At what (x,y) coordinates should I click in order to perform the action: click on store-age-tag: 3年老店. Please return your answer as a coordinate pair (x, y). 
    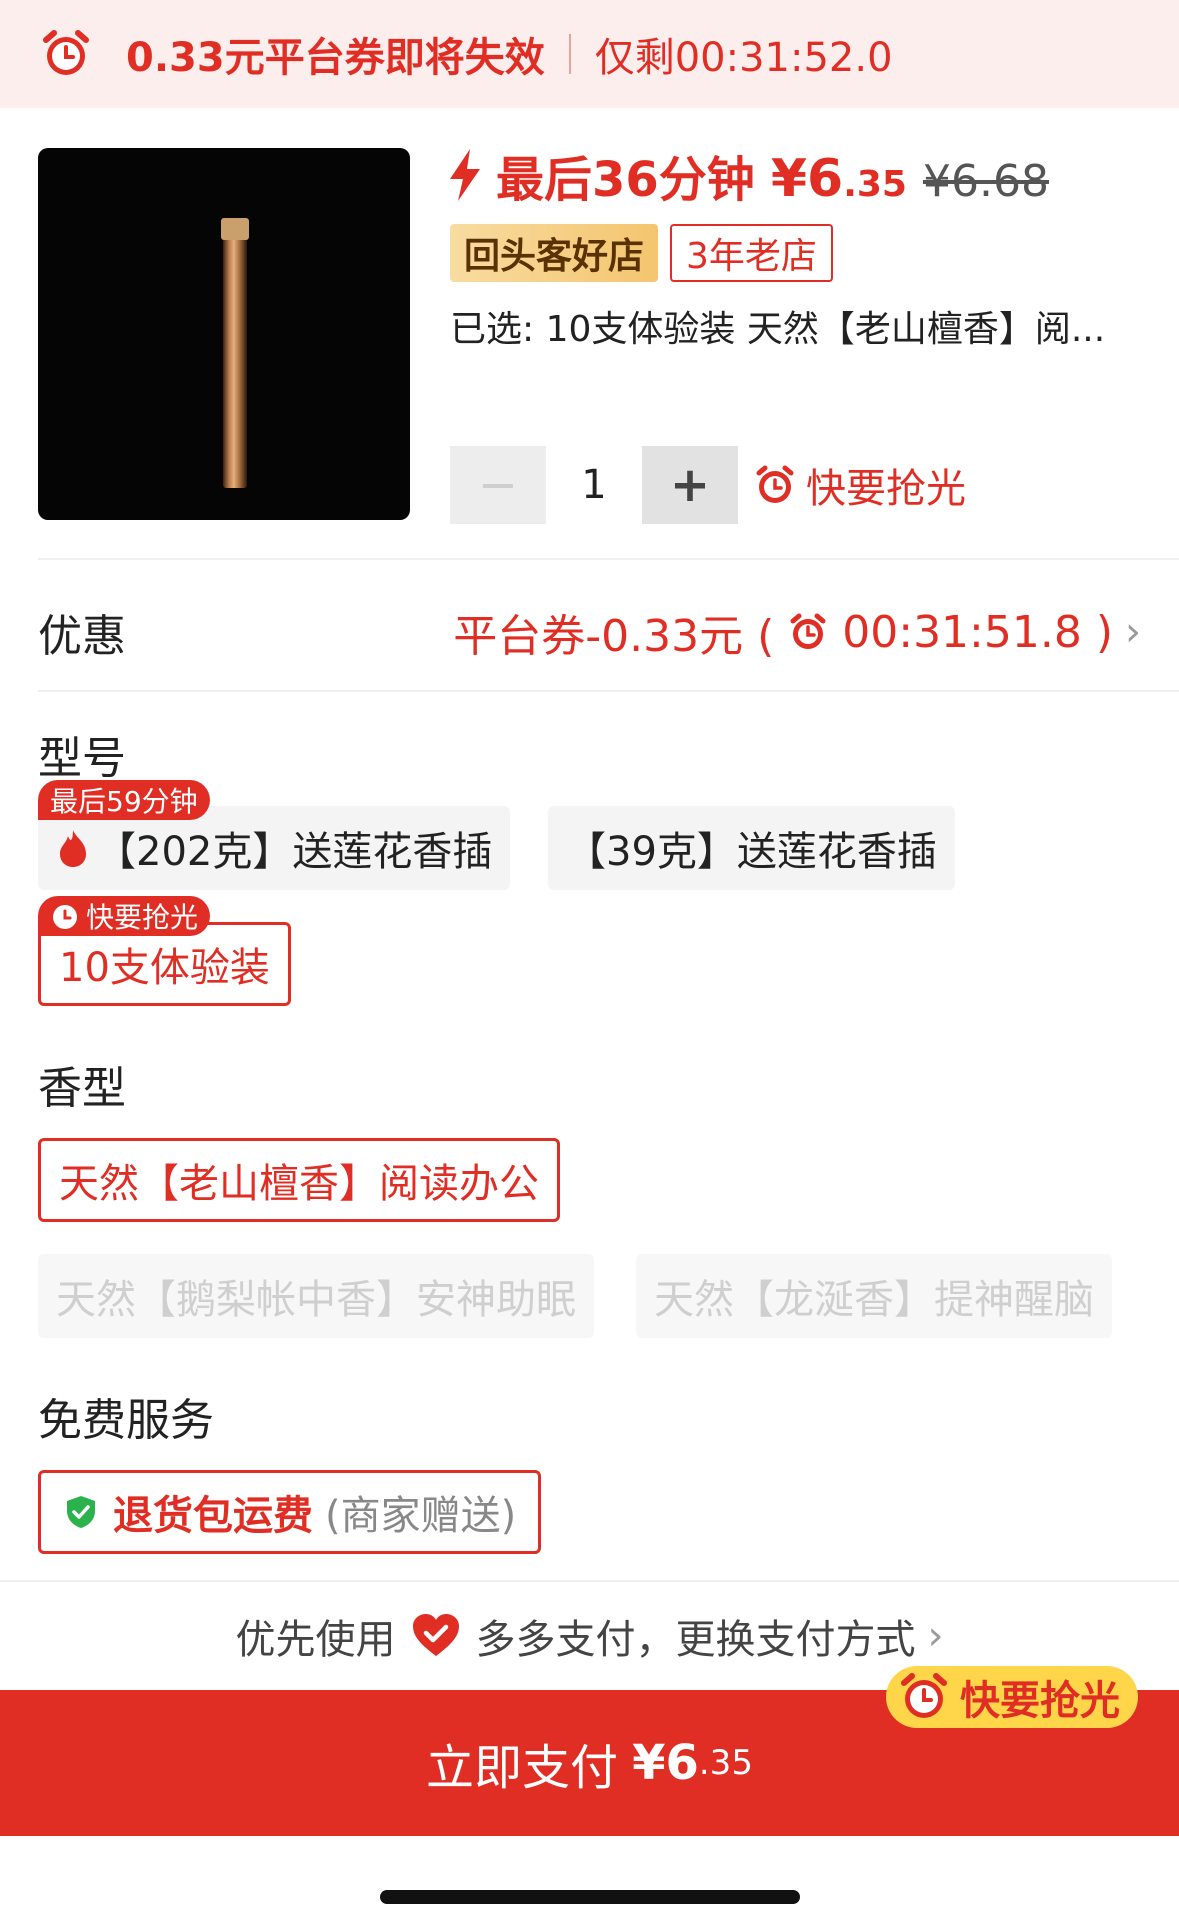
    Looking at the image, I should click on (751, 253).